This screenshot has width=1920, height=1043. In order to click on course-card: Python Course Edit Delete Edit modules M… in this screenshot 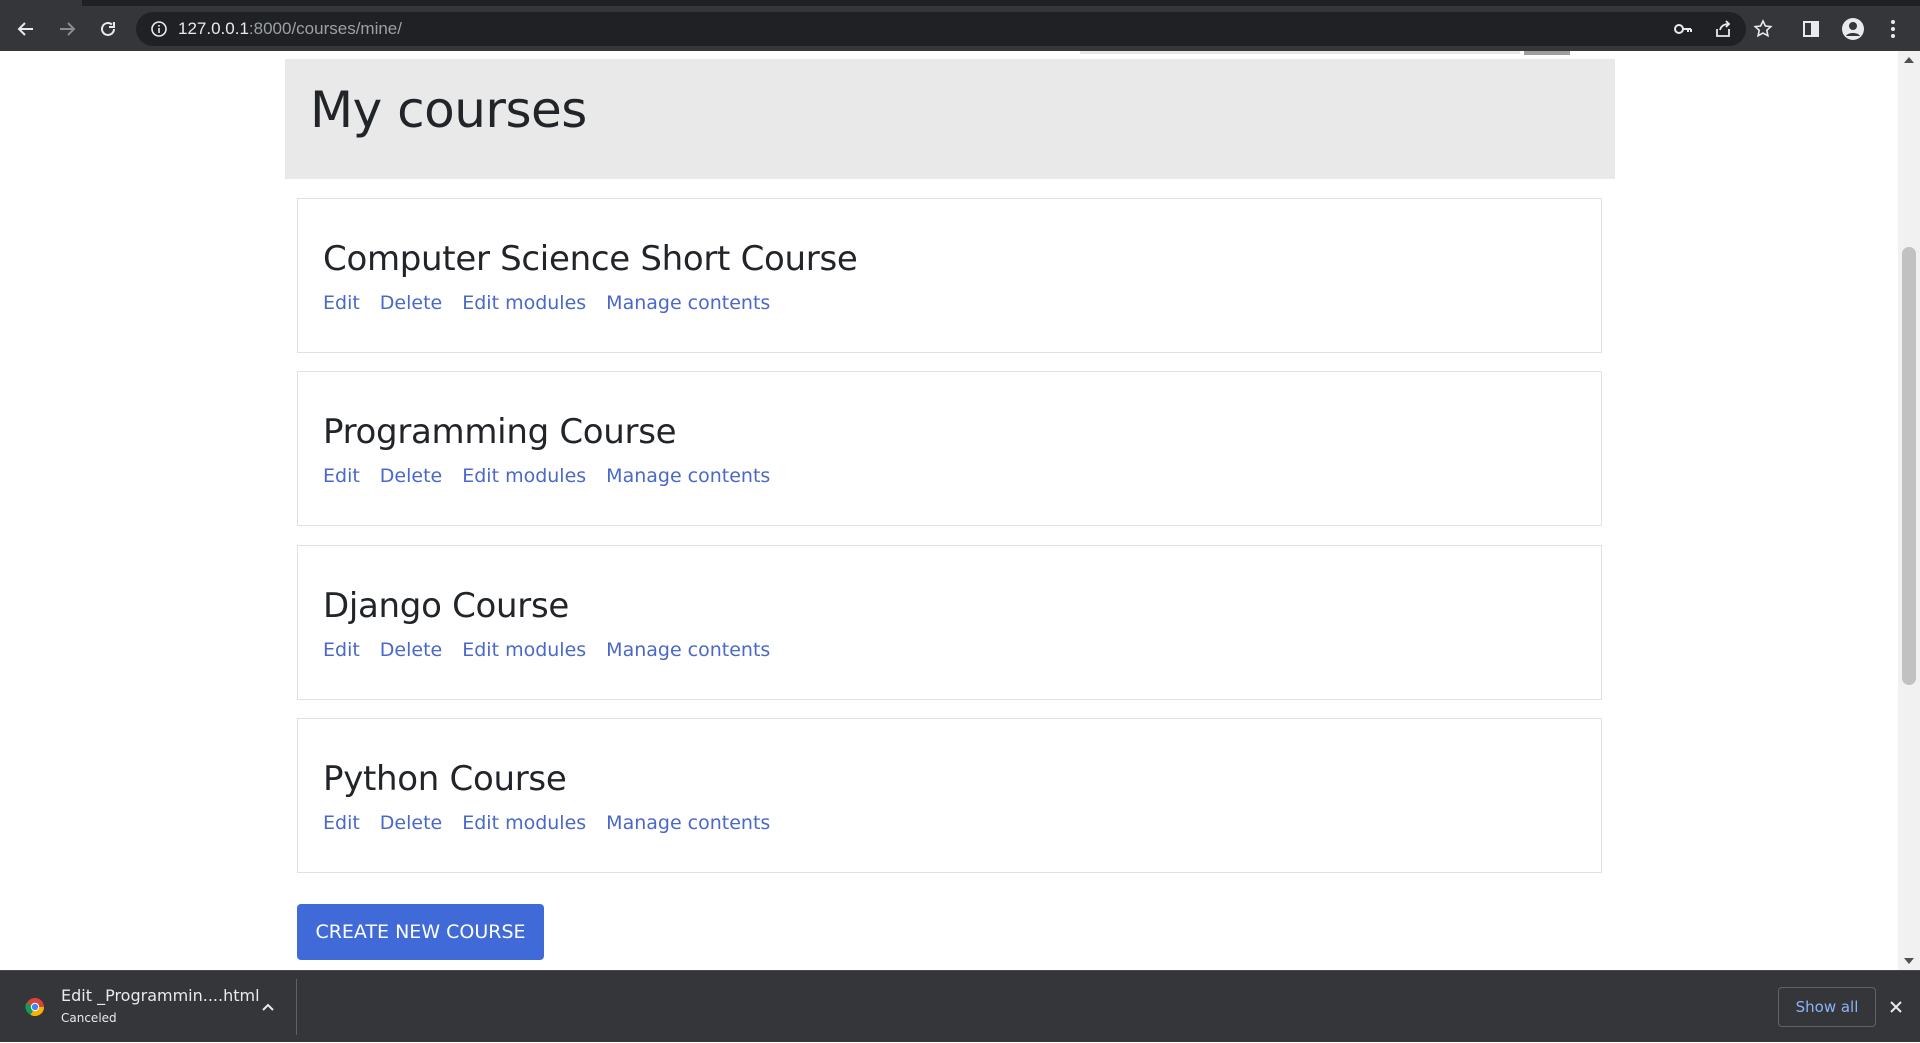, I will do `click(949, 795)`.